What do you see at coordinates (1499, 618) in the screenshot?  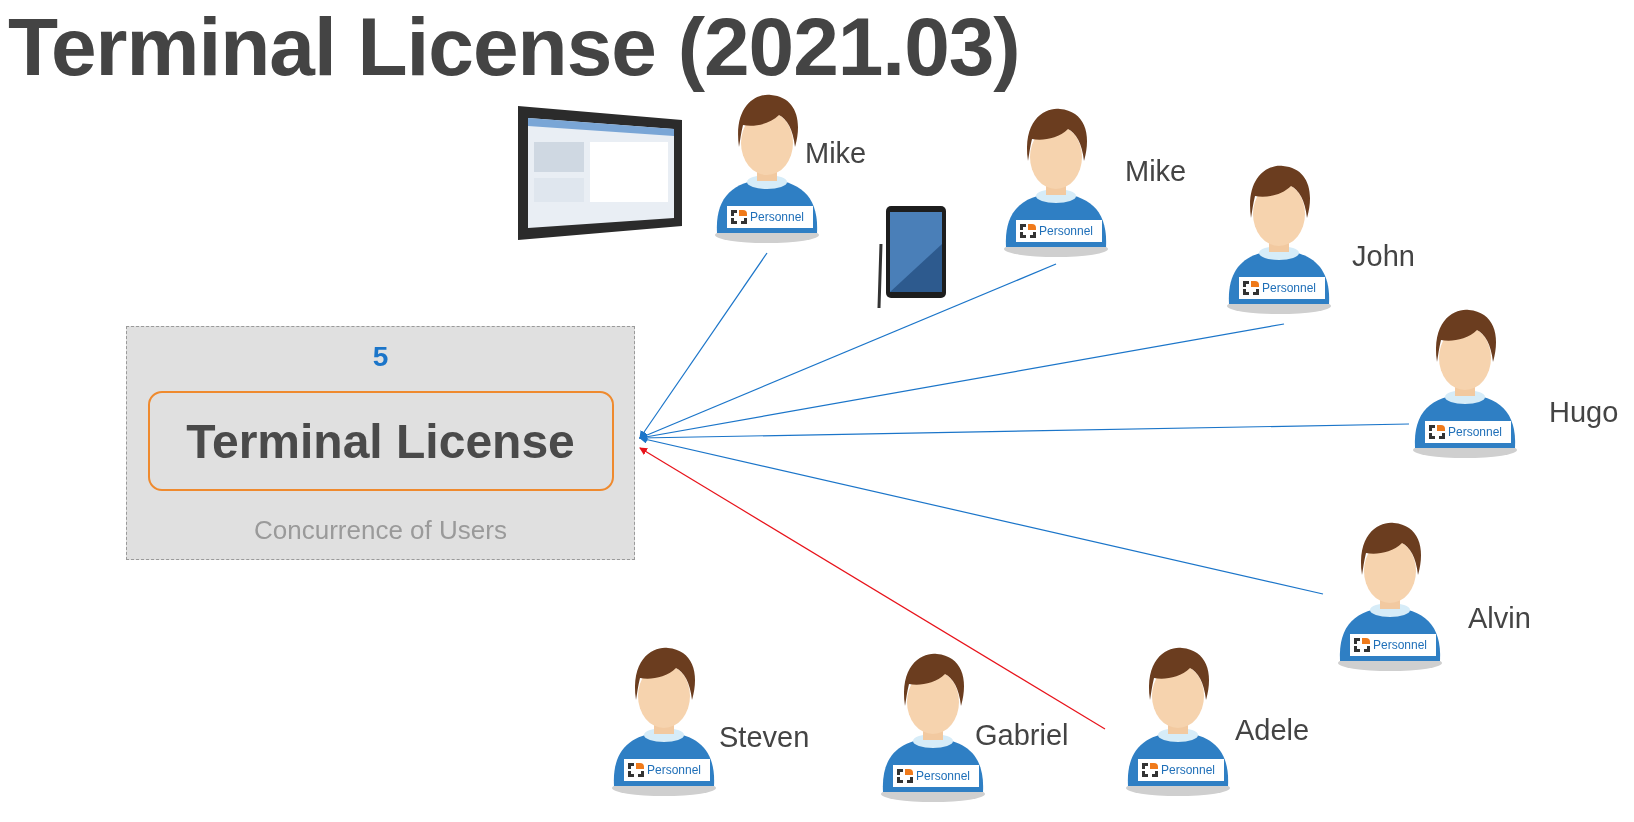 I see `user-name: Alvin` at bounding box center [1499, 618].